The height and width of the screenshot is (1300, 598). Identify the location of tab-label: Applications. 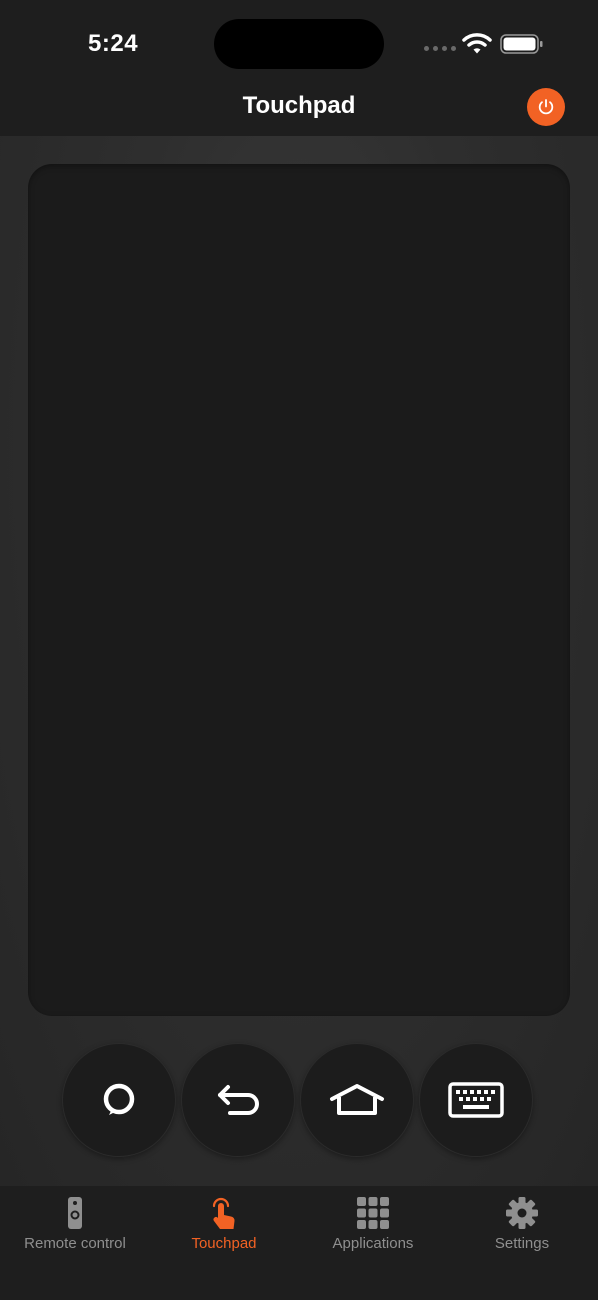
(373, 1243).